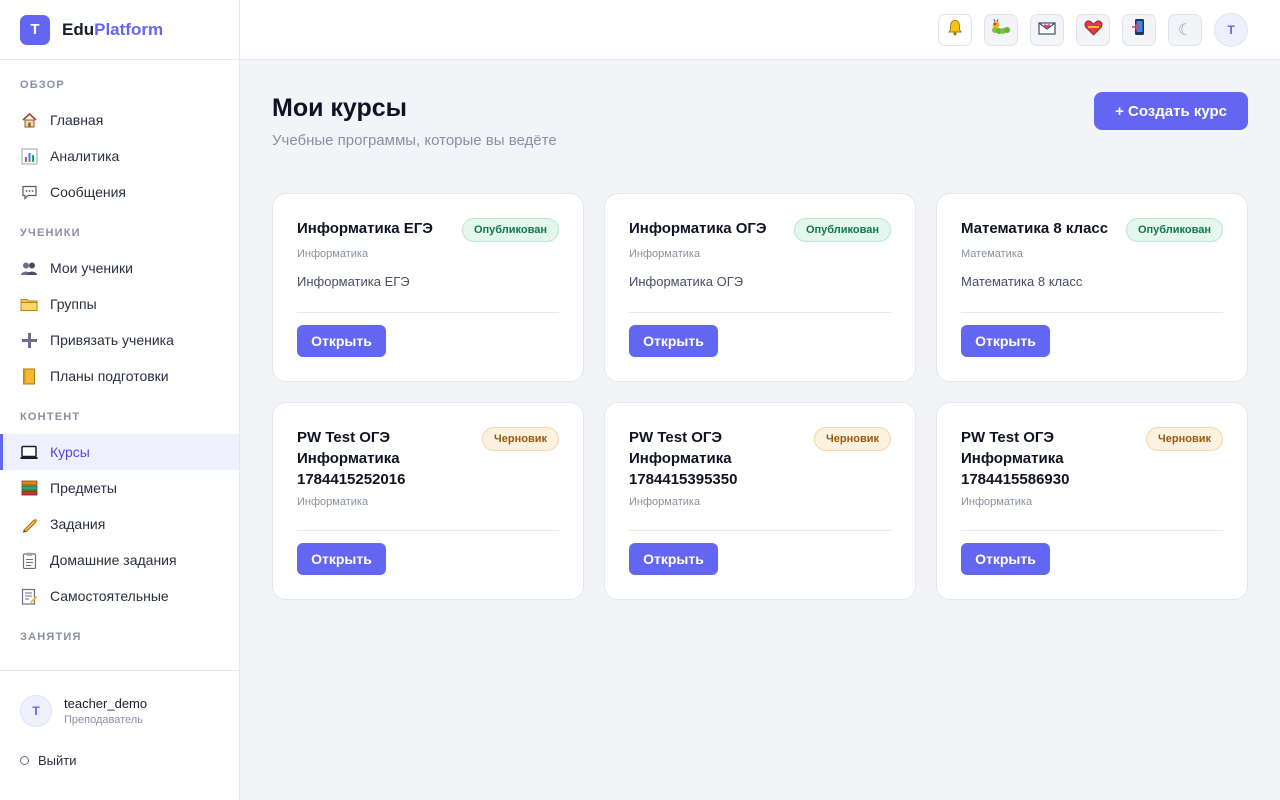  I want to click on sidebar-item-messages: Сообщения, so click(119, 192).